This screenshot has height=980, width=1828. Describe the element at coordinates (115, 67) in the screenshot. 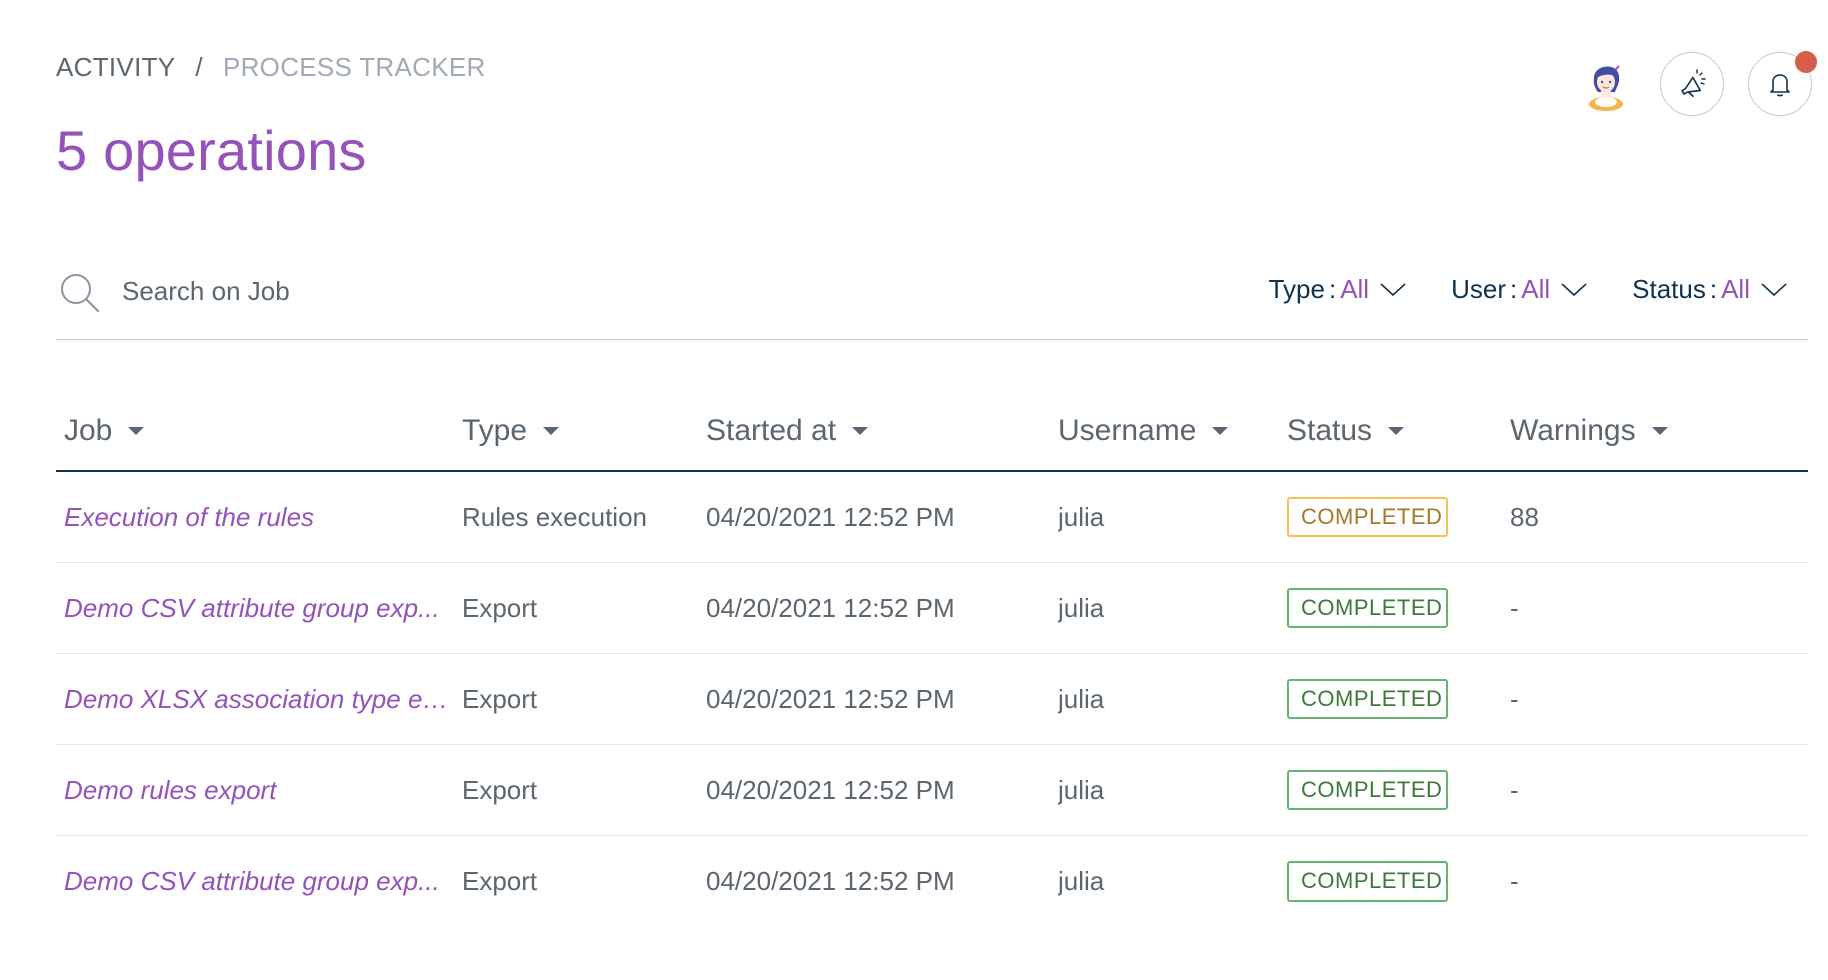

I see `breadcrumb-activity-link: ACTIVITY` at that location.